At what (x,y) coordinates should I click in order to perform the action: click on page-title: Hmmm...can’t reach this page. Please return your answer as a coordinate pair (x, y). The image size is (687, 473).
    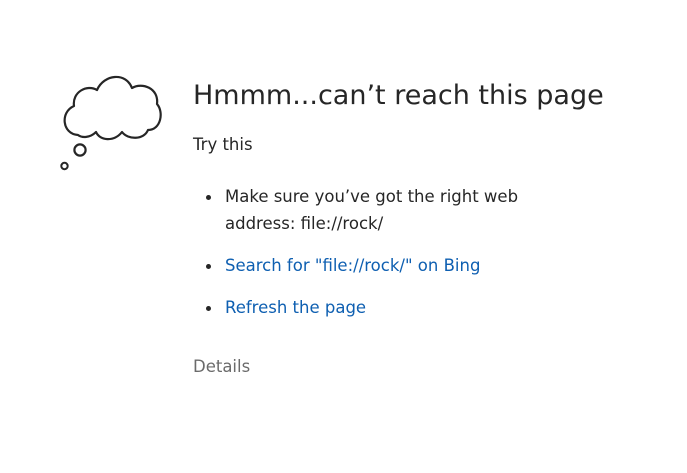
    Looking at the image, I should click on (398, 95).